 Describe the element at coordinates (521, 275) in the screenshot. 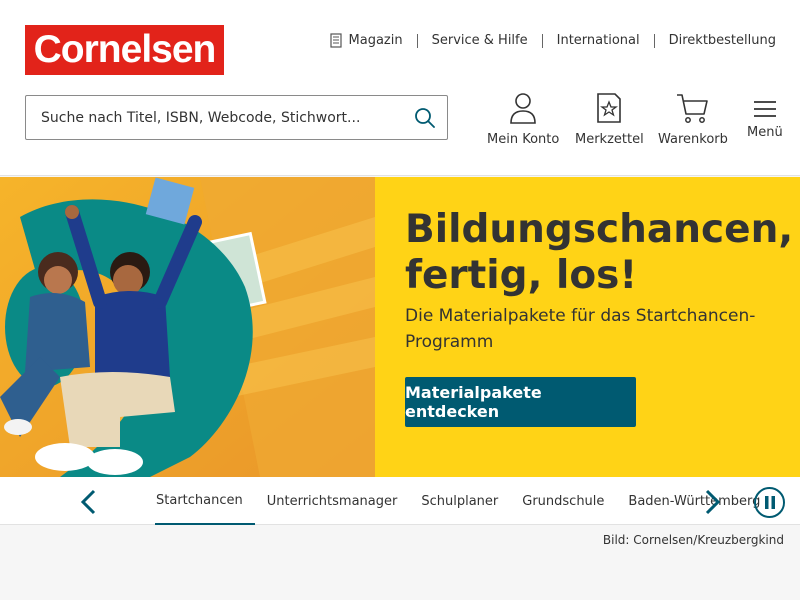

I see `hero-title-line-2: fertig, los!` at that location.